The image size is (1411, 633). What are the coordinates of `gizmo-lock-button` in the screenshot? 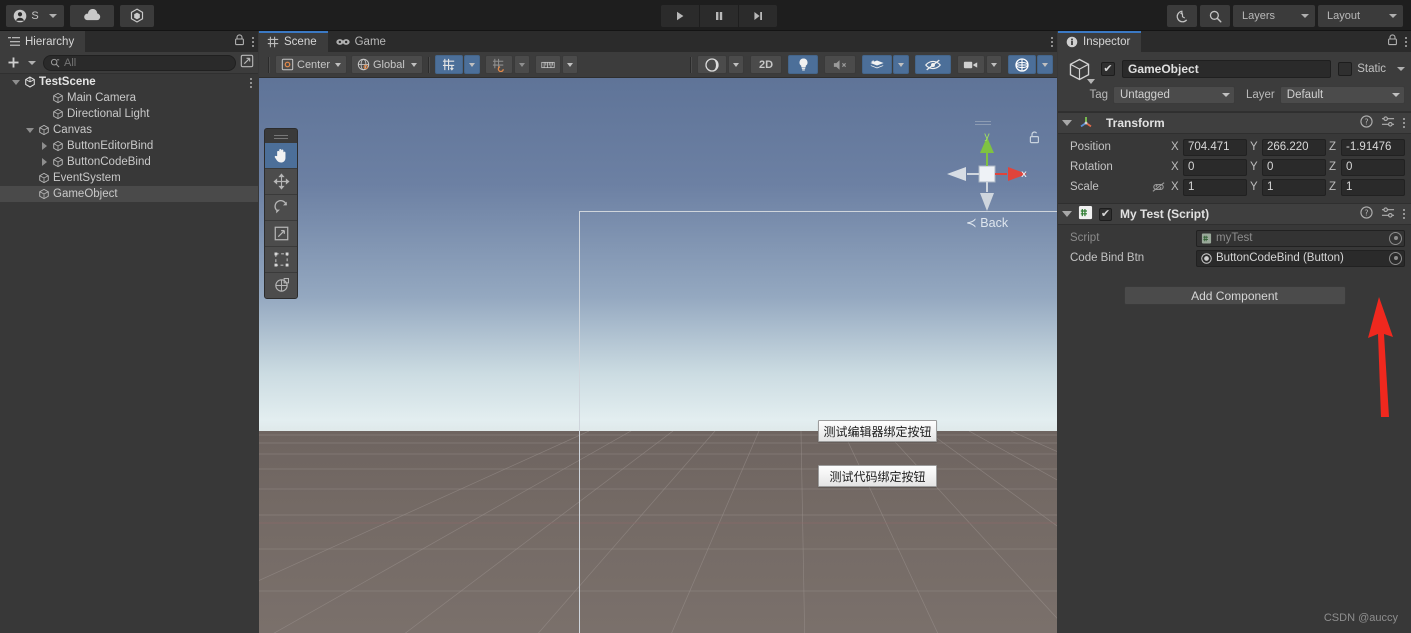 It's located at (1034, 139).